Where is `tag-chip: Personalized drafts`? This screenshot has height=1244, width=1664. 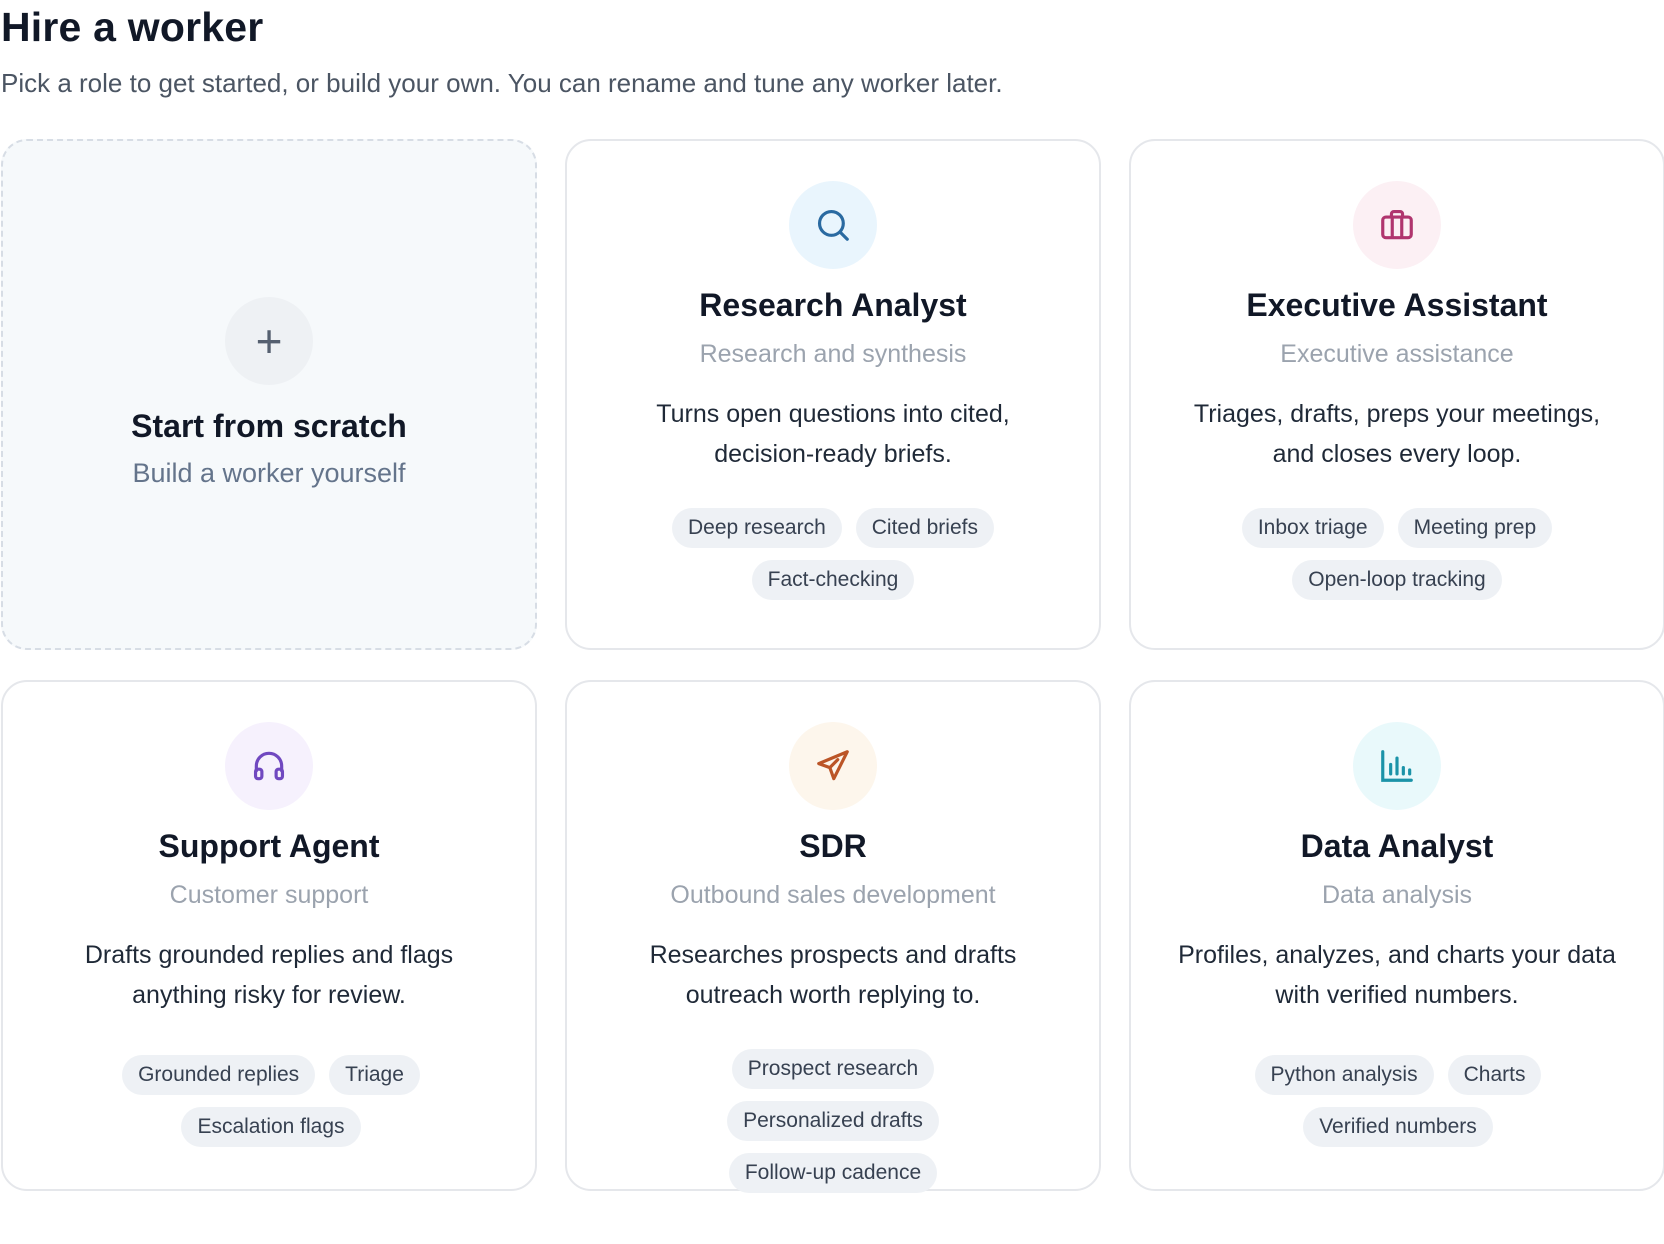 tag-chip: Personalized drafts is located at coordinates (833, 1121).